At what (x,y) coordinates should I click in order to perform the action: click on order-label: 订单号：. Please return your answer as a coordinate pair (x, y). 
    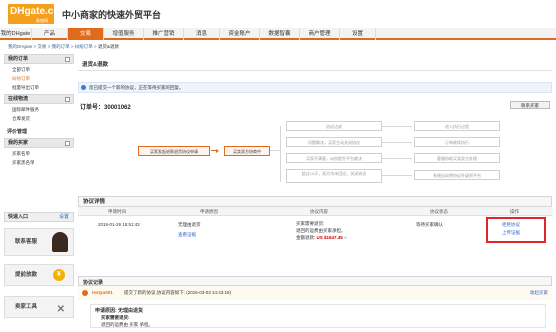
    Looking at the image, I should click on (92, 108).